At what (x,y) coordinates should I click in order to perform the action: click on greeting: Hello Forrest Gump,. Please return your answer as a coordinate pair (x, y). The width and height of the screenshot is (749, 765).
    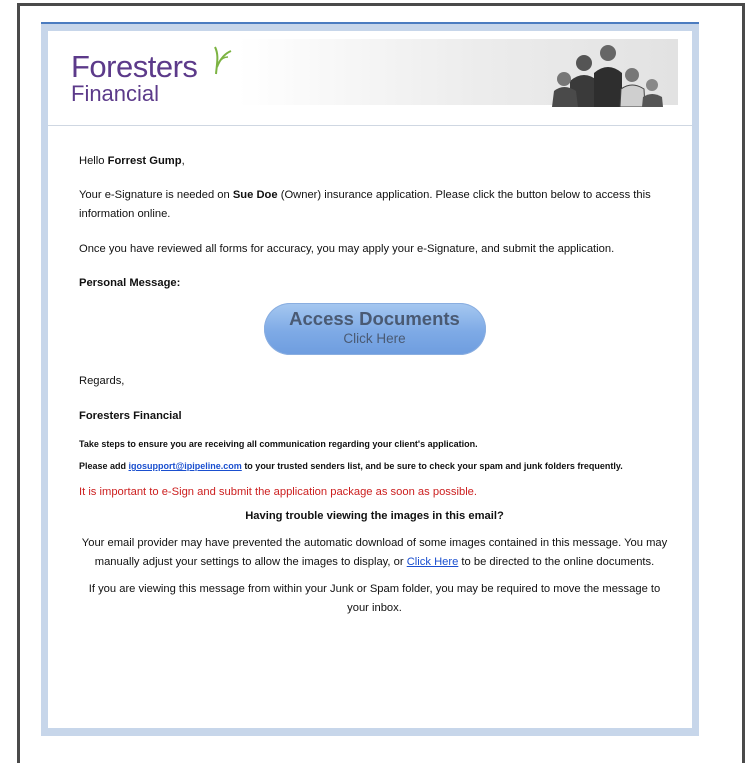
    Looking at the image, I should click on (374, 161).